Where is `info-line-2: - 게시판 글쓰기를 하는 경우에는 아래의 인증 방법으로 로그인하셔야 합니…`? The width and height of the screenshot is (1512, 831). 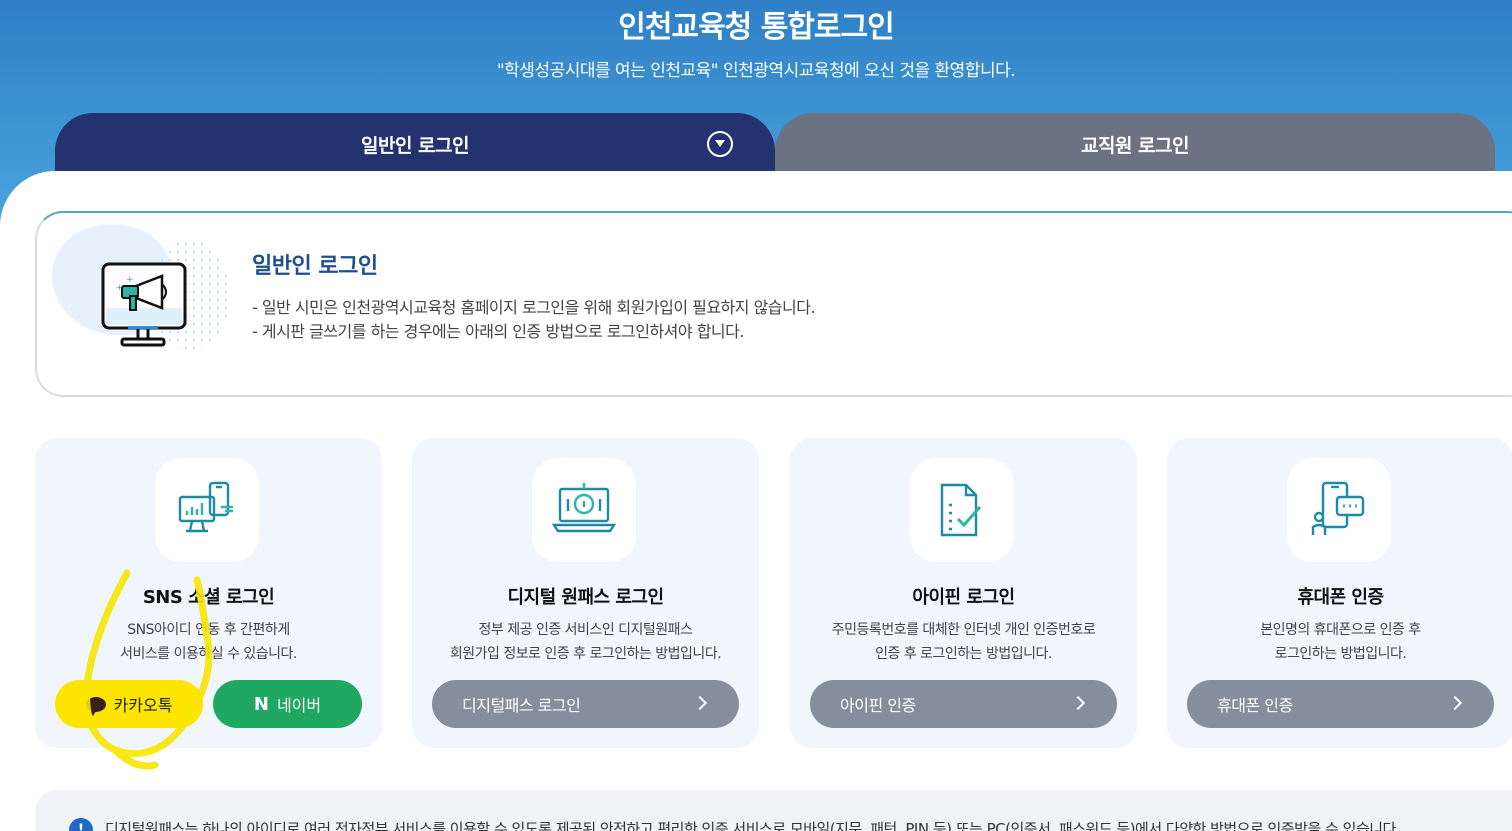 info-line-2: - 게시판 글쓰기를 하는 경우에는 아래의 인증 방법으로 로그인하셔야 합니… is located at coordinates (498, 331).